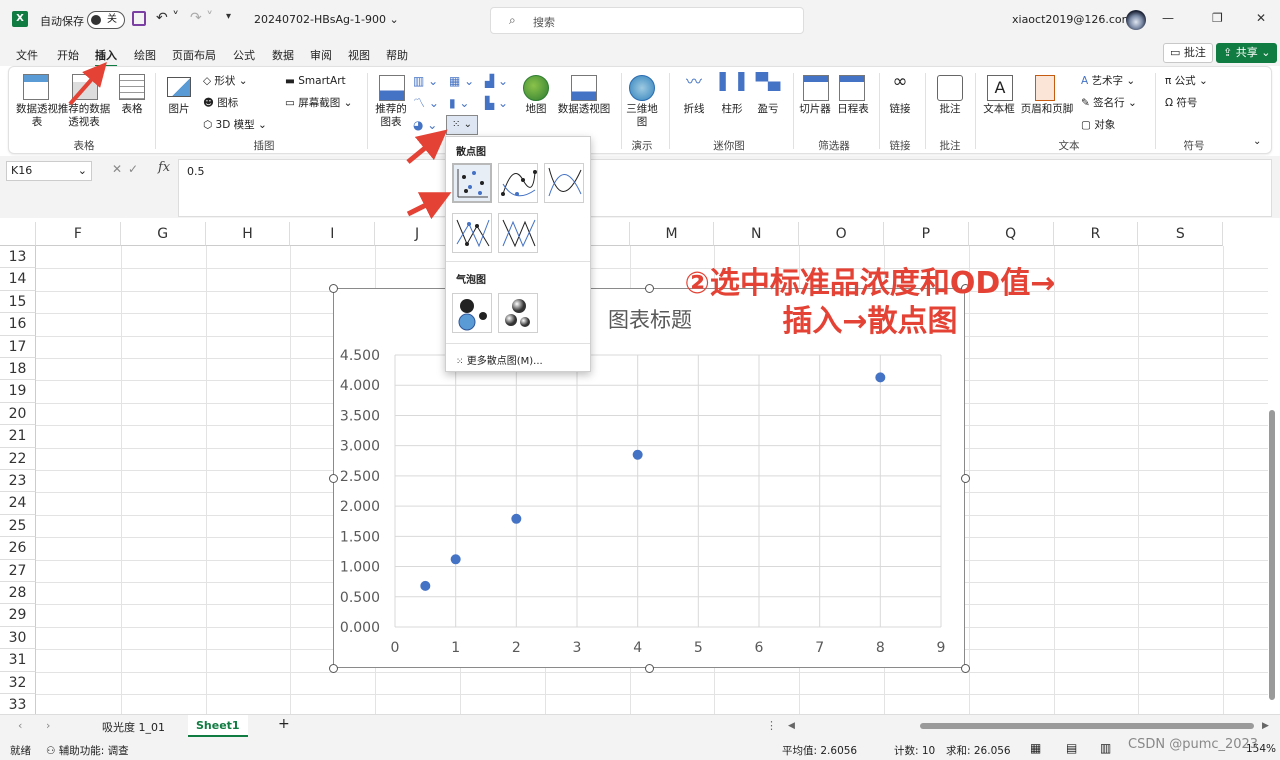  What do you see at coordinates (84, 116) in the screenshot?
I see `recommended-pivot-button: 推荐的数据透视表` at bounding box center [84, 116].